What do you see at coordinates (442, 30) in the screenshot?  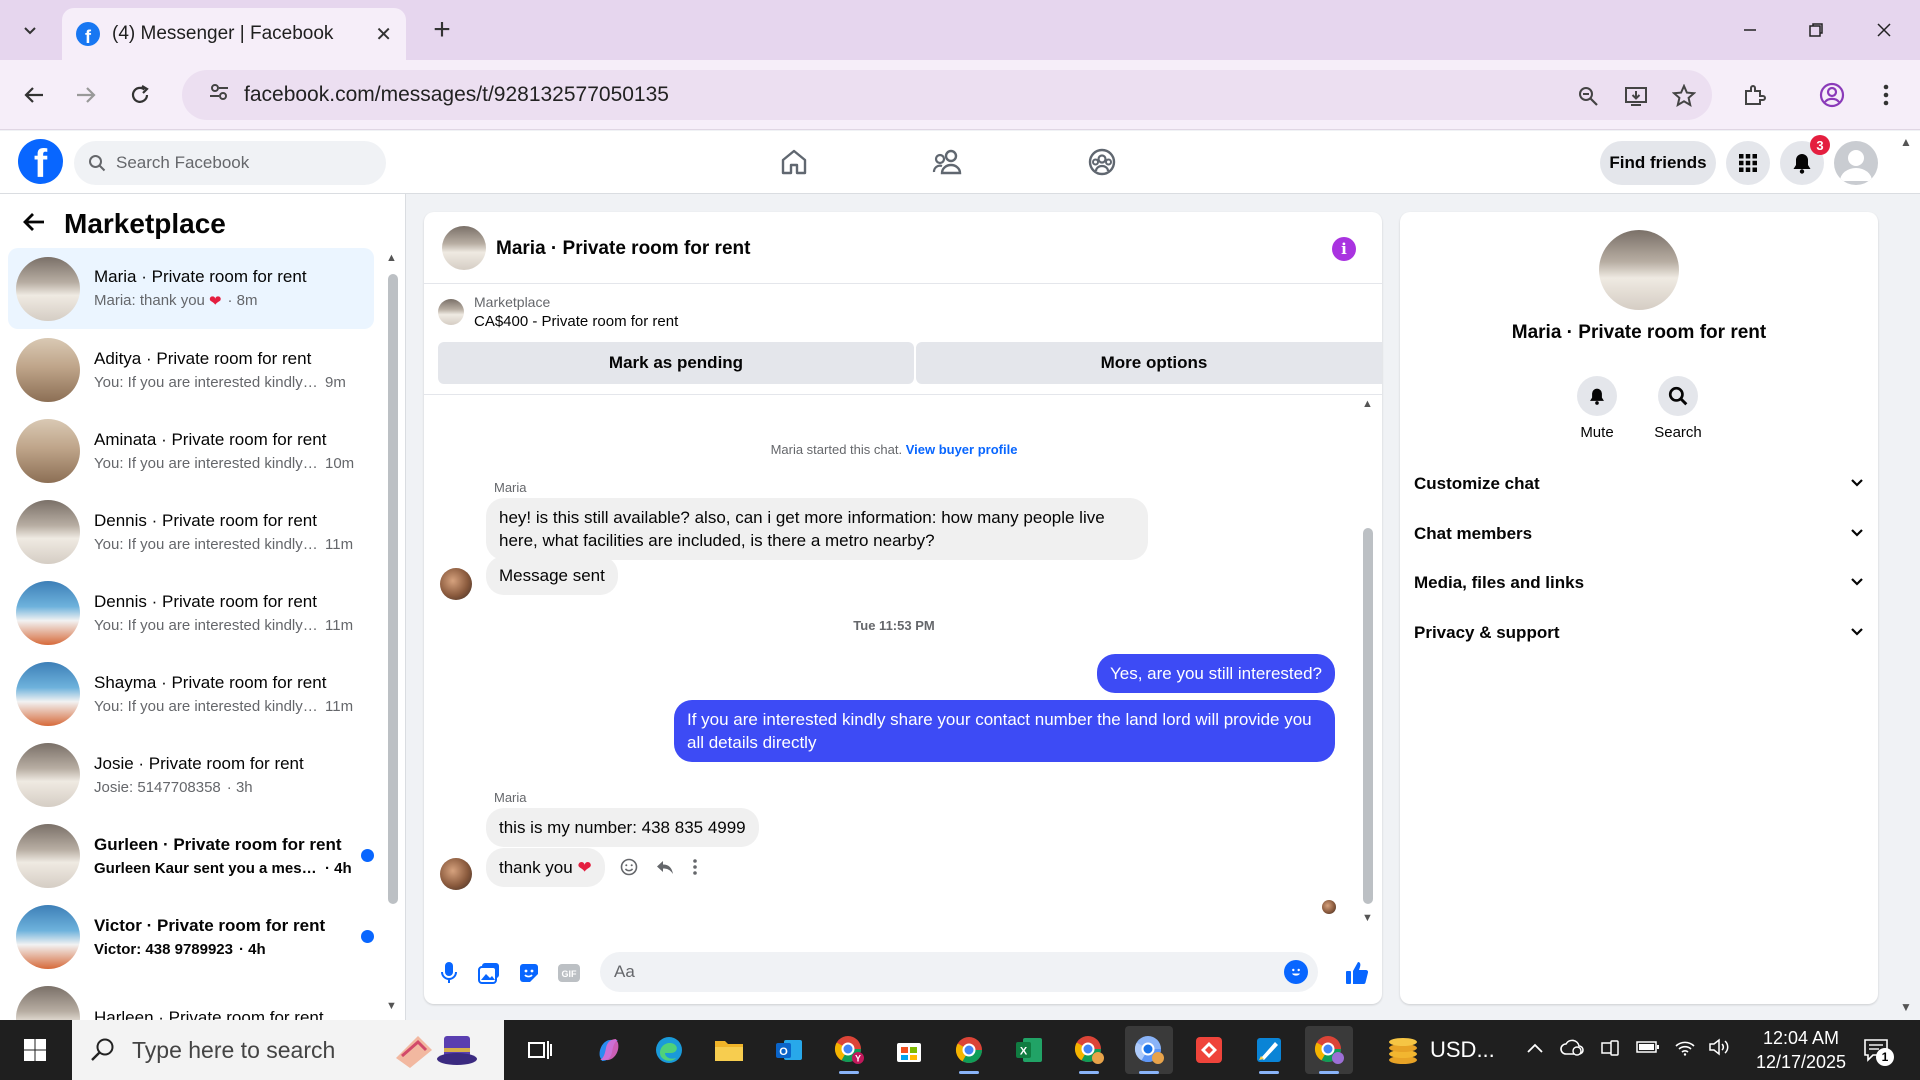 I see `new-tab-button: +` at bounding box center [442, 30].